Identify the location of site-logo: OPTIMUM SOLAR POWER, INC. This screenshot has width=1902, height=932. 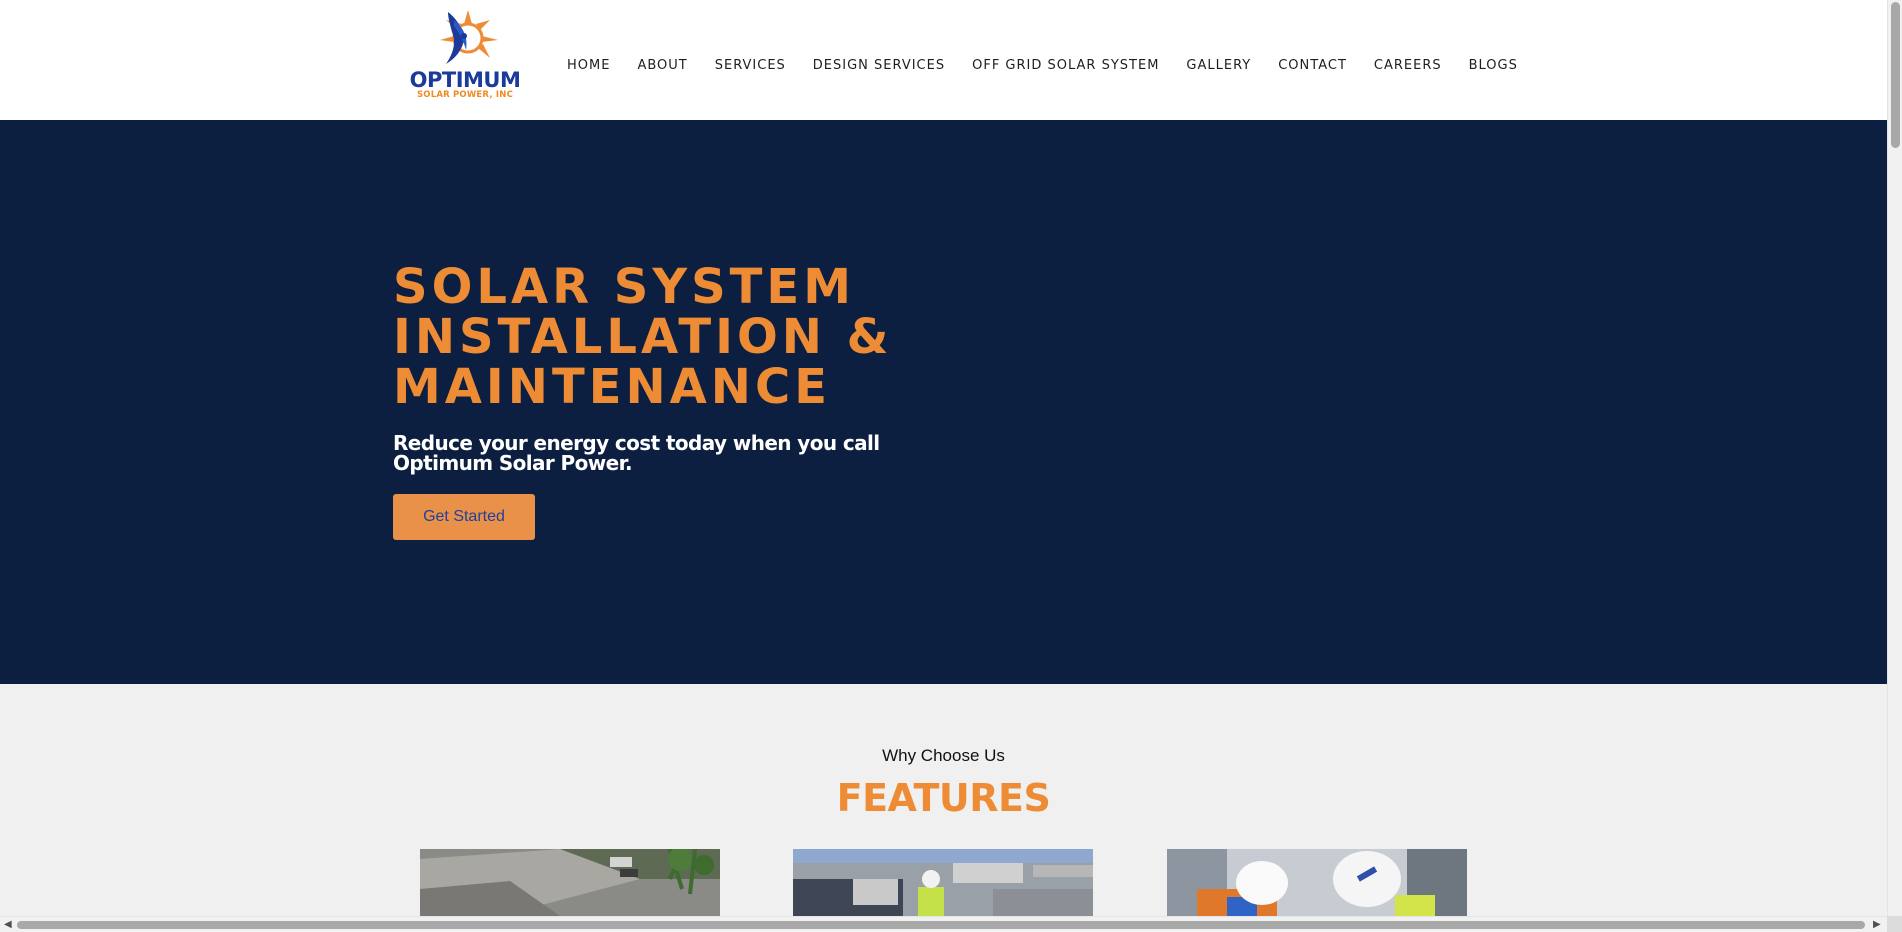
(465, 55).